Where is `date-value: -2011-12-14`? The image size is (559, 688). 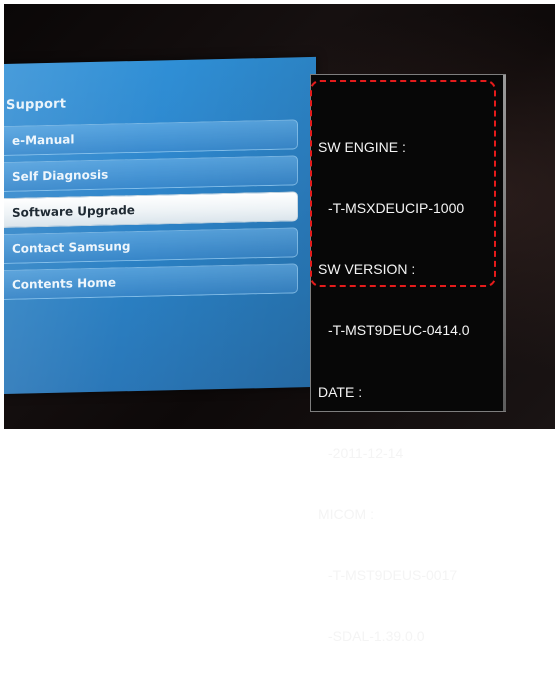
date-value: -2011-12-14 is located at coordinates (366, 452).